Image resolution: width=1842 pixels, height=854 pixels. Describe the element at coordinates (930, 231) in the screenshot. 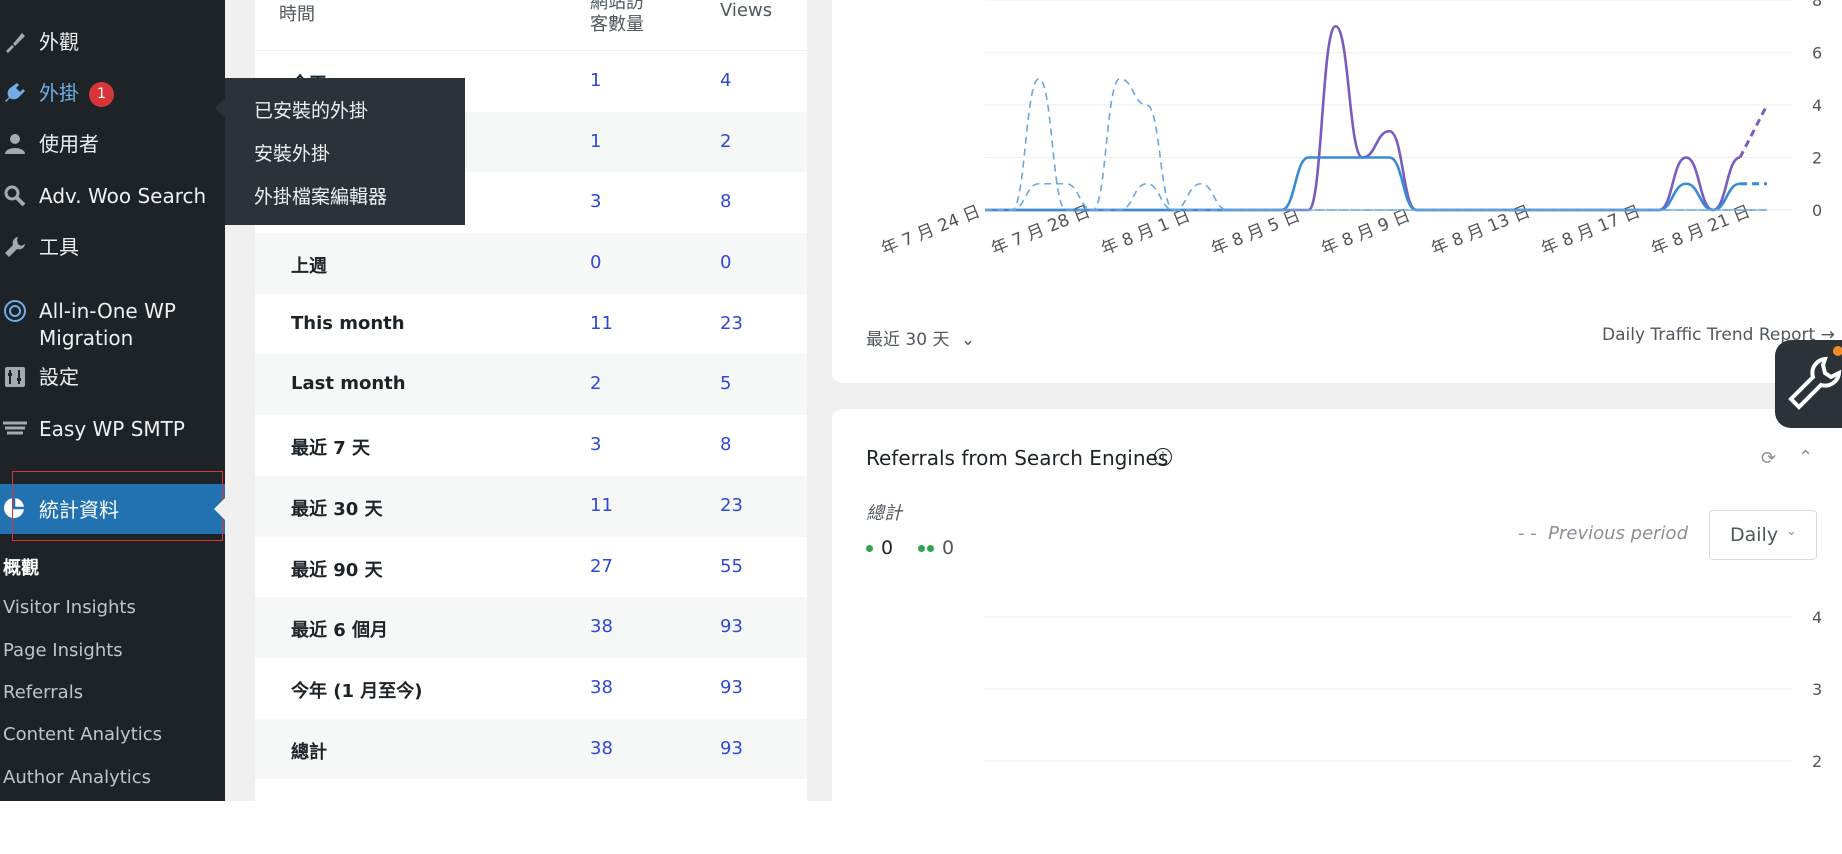

I see `x-tick-label: 年 7 月 24 日` at that location.